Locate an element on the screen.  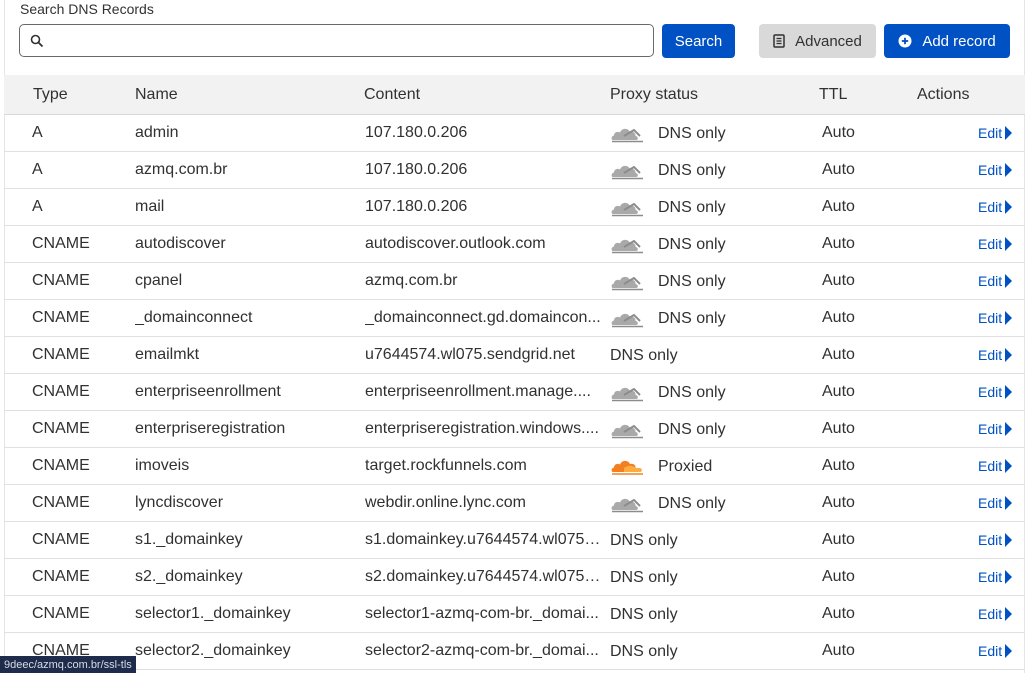
column-header-actions: Actions is located at coordinates (943, 94).